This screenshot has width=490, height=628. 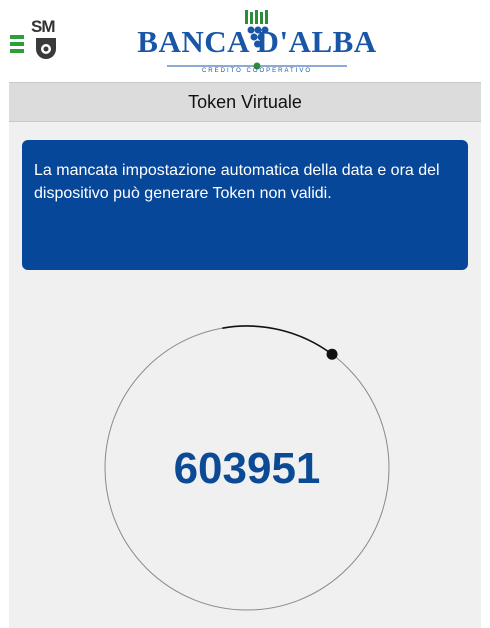 What do you see at coordinates (257, 41) in the screenshot?
I see `brand-name: BANCA D'ALBA` at bounding box center [257, 41].